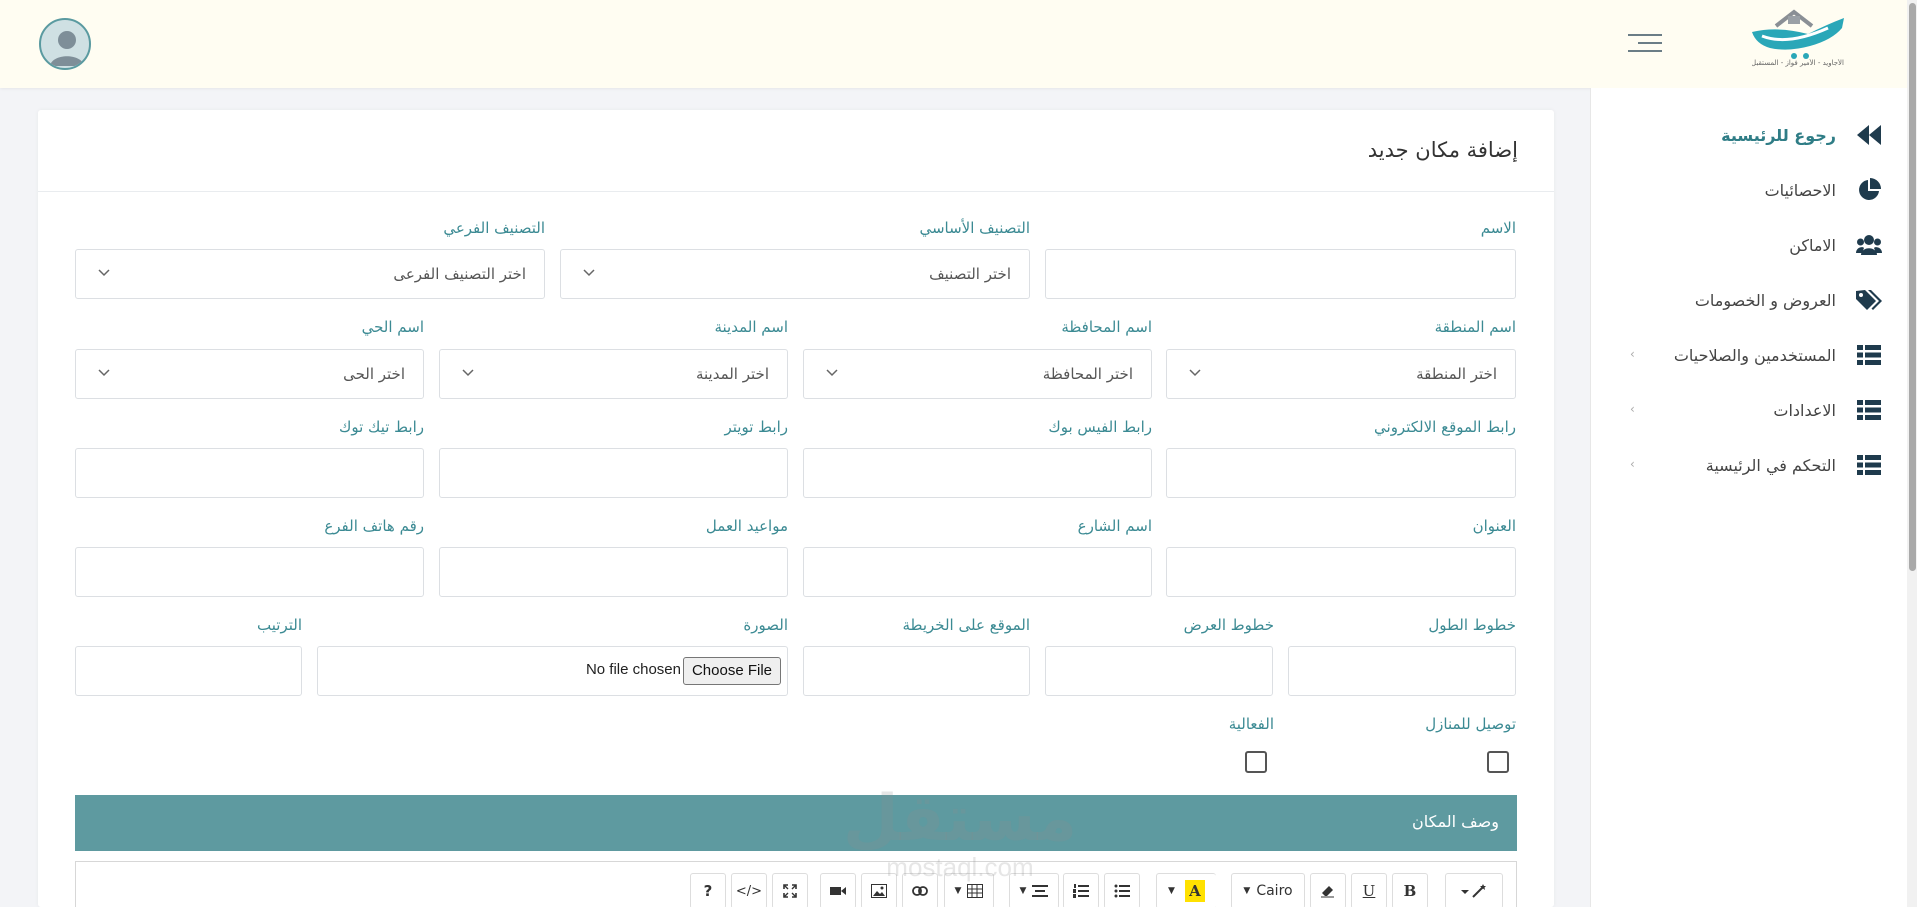 Image resolution: width=1917 pixels, height=907 pixels. What do you see at coordinates (732, 374) in the screenshot?
I see `city-value: اختر المدينة` at bounding box center [732, 374].